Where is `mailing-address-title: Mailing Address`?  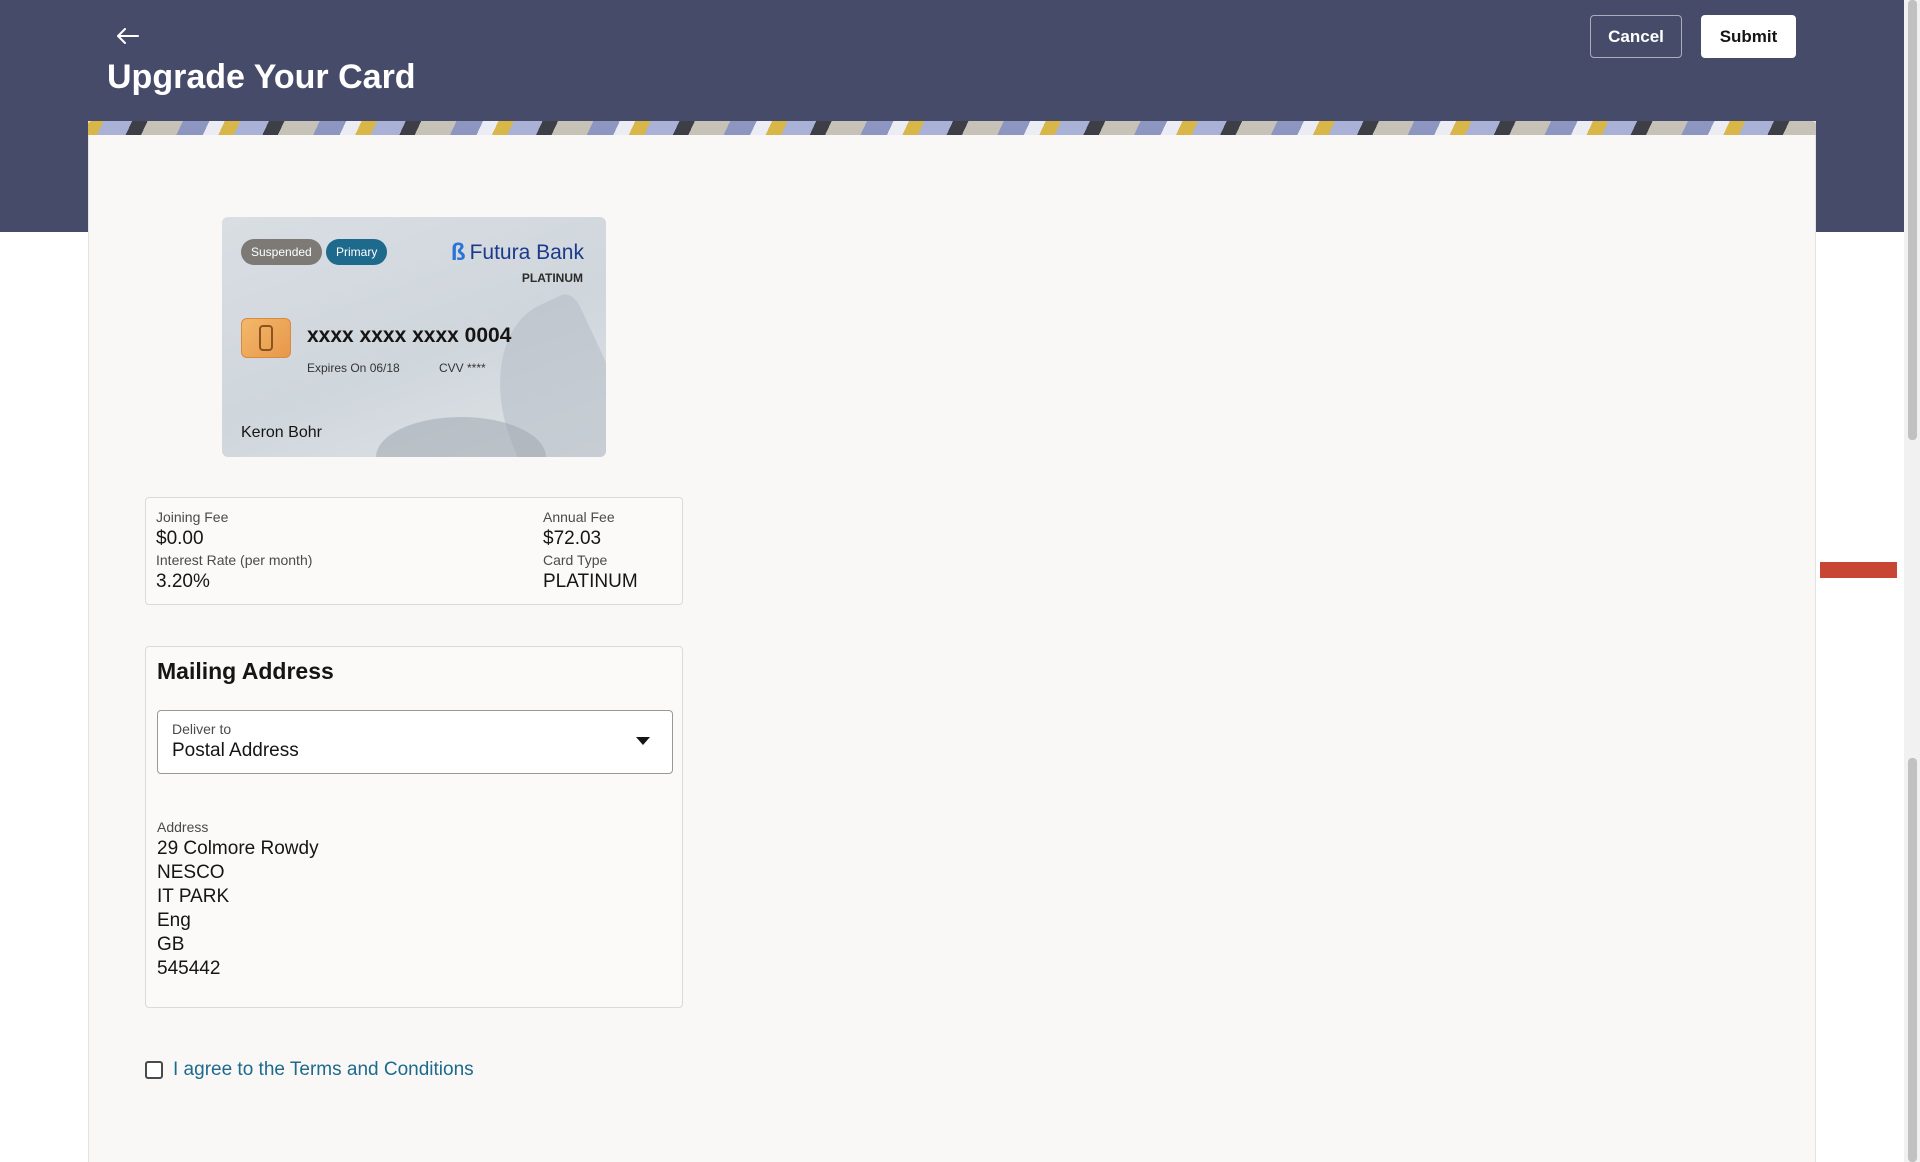 mailing-address-title: Mailing Address is located at coordinates (245, 671).